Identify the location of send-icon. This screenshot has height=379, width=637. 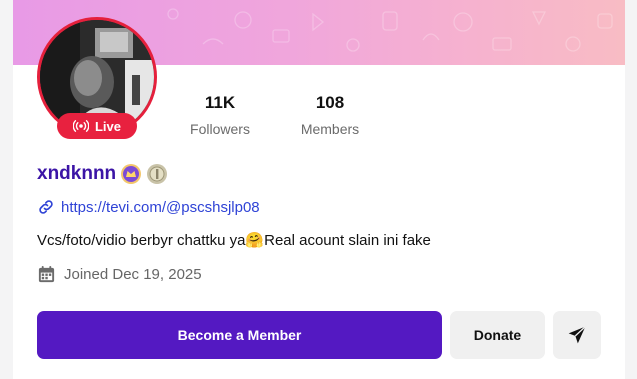
(577, 335).